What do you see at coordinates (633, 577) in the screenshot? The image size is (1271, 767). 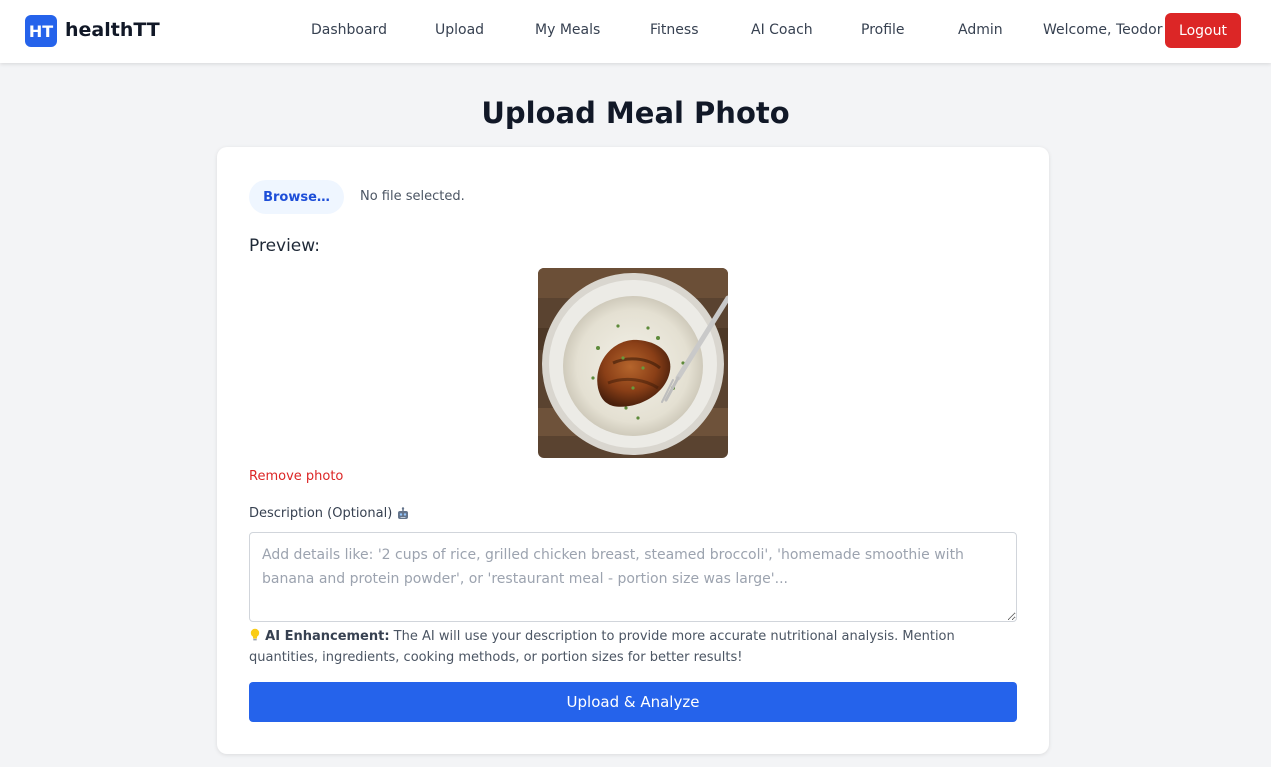 I see `description-textarea` at bounding box center [633, 577].